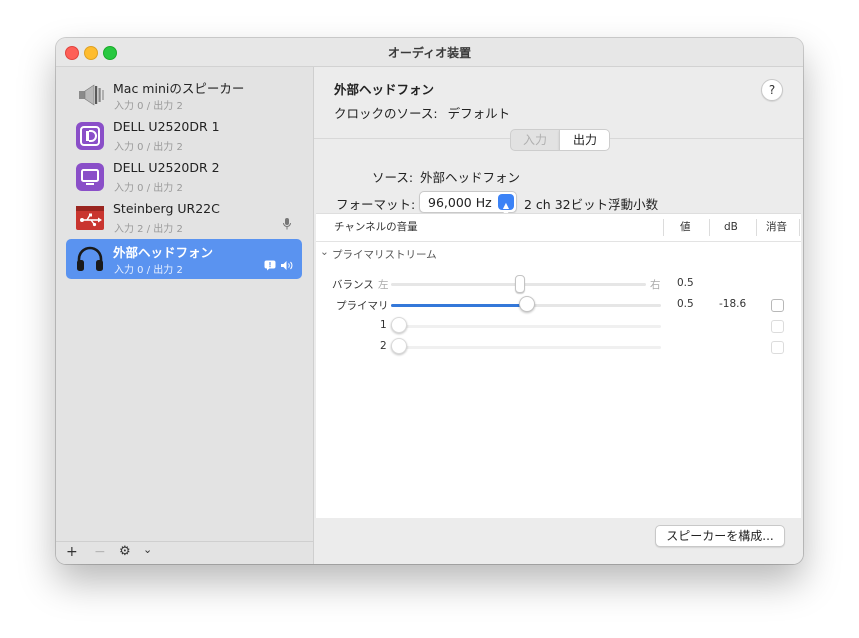 Image resolution: width=859 pixels, height=638 pixels. What do you see at coordinates (184, 177) in the screenshot?
I see `device-dell-2: DELL U2520DR 2 入力 0 / 出力 2` at bounding box center [184, 177].